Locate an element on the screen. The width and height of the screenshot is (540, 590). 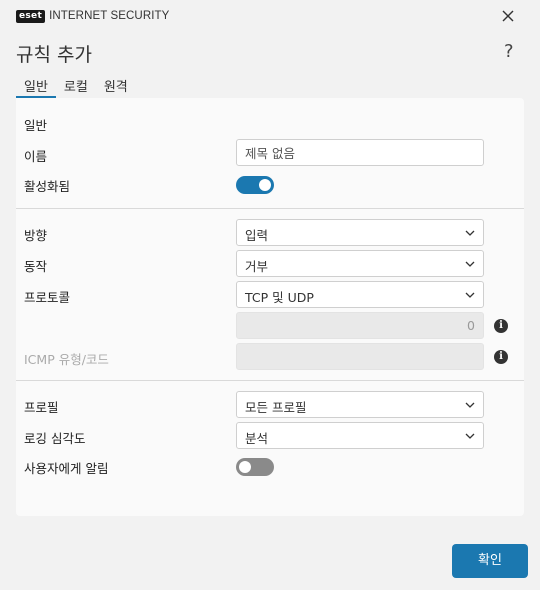
enabled-label: 활성화됨 is located at coordinates (47, 186).